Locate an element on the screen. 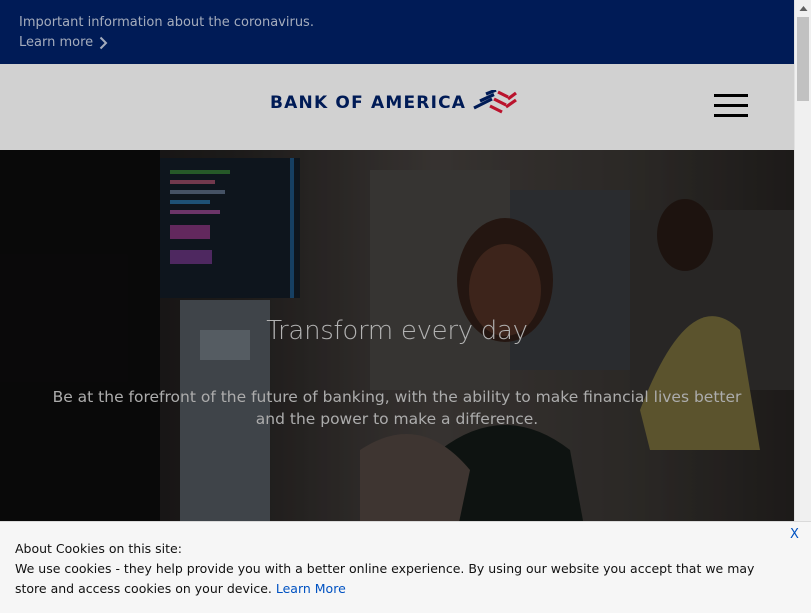 The width and height of the screenshot is (811, 613). logo-wordmark: BANK OF AMERICA is located at coordinates (368, 103).